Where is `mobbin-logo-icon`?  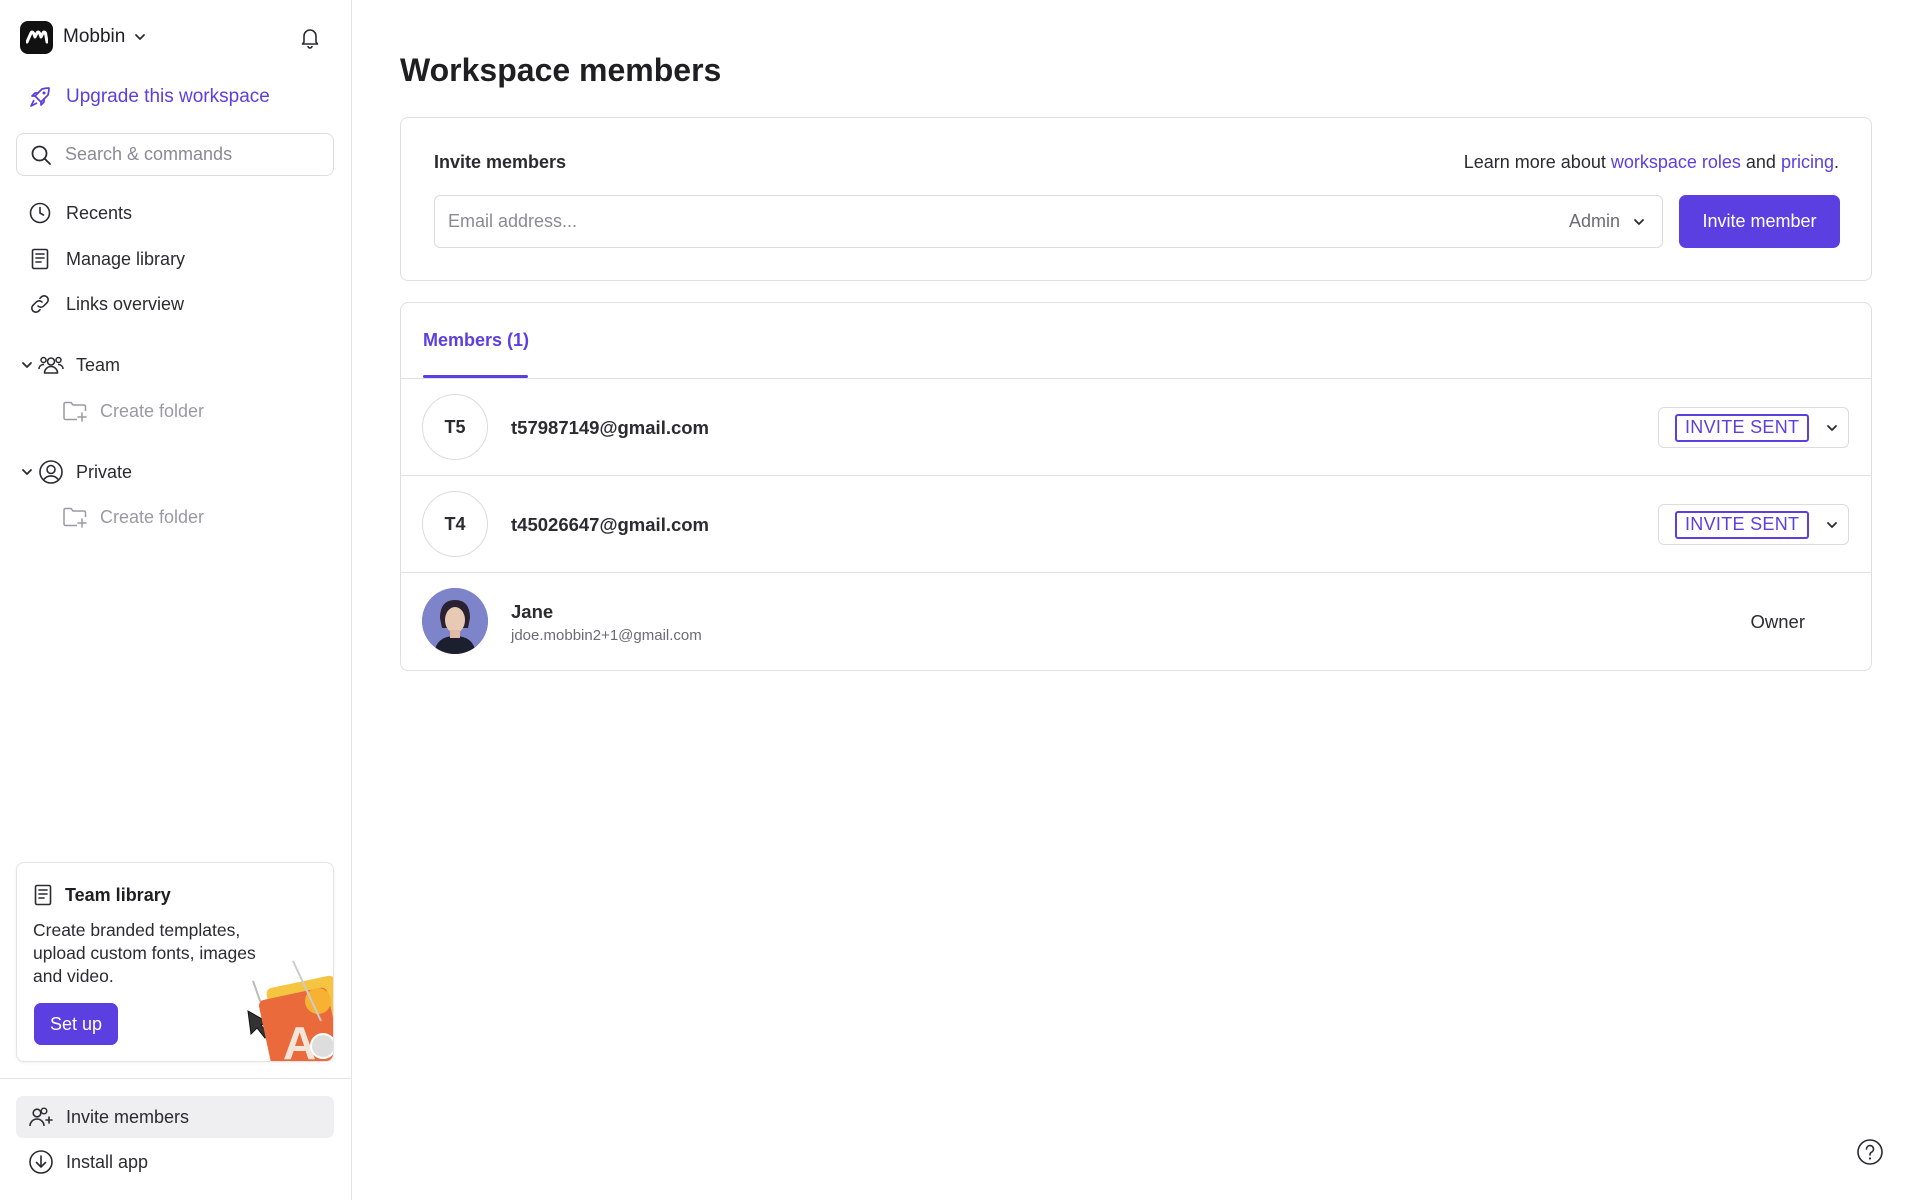
mobbin-logo-icon is located at coordinates (36, 37).